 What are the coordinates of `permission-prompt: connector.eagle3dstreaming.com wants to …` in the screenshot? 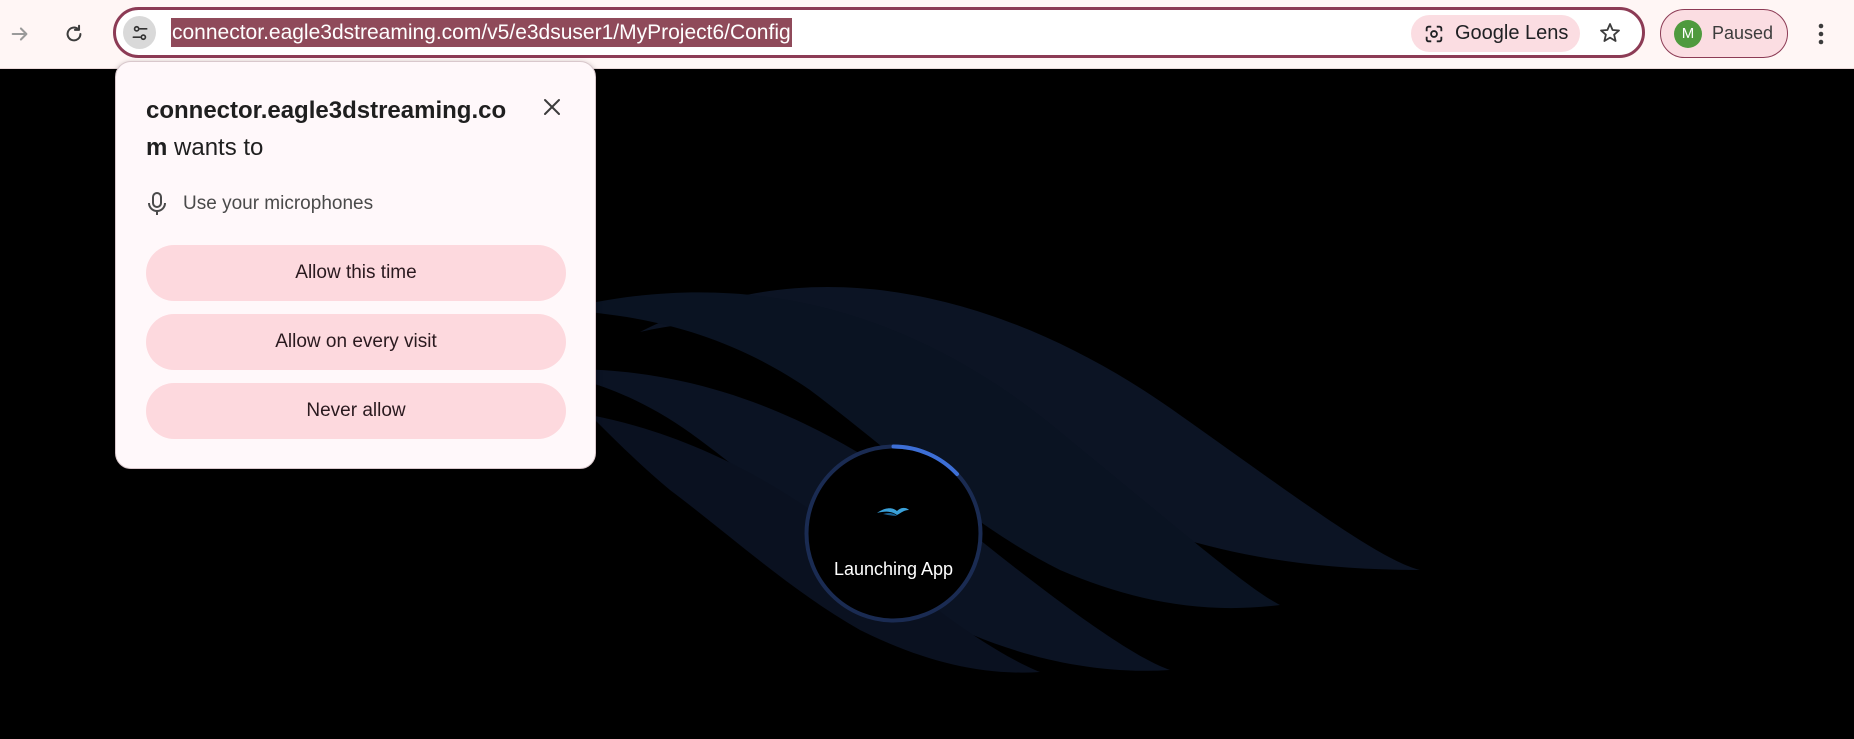 It's located at (355, 265).